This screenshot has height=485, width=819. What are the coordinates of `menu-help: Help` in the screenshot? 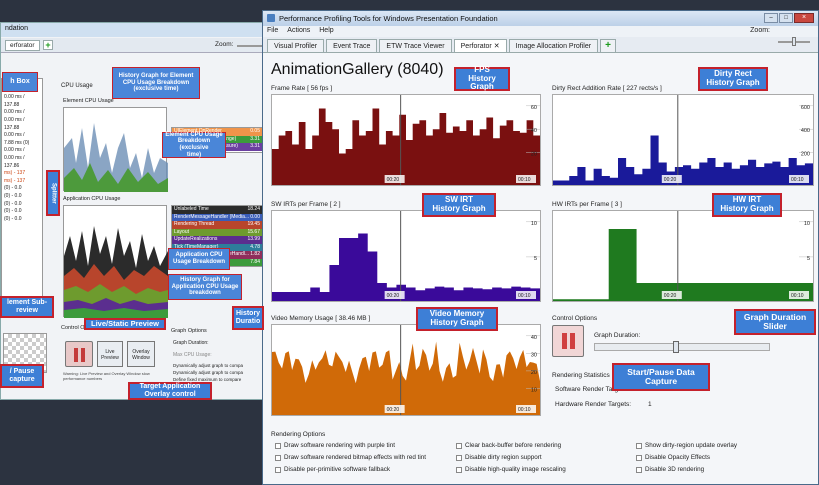 It's located at (326, 31).